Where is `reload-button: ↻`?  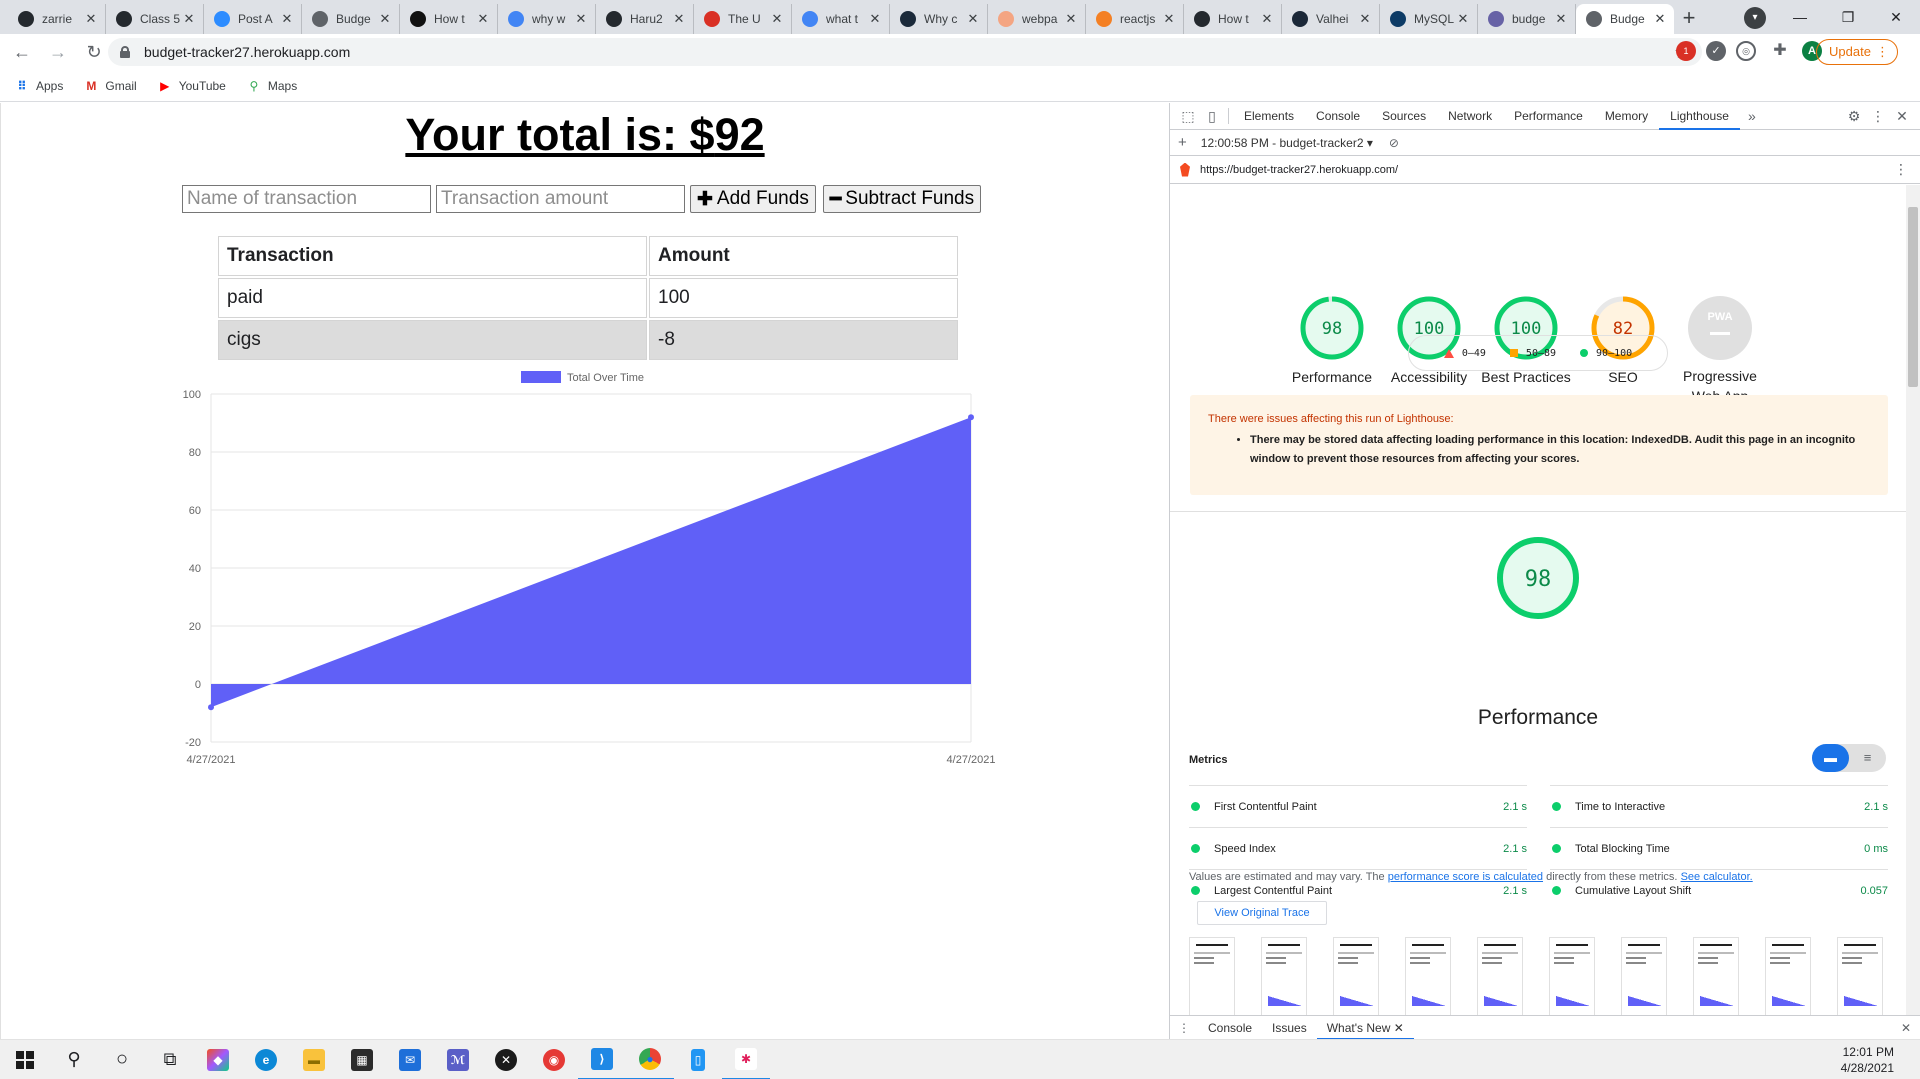
reload-button: ↻ is located at coordinates (94, 52).